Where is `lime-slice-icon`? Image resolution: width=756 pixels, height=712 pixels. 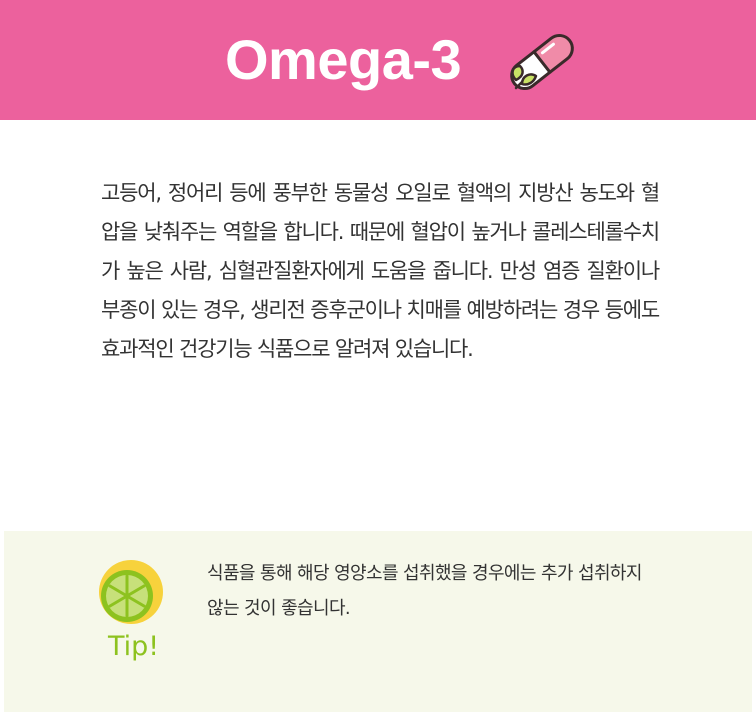
lime-slice-icon is located at coordinates (131, 592).